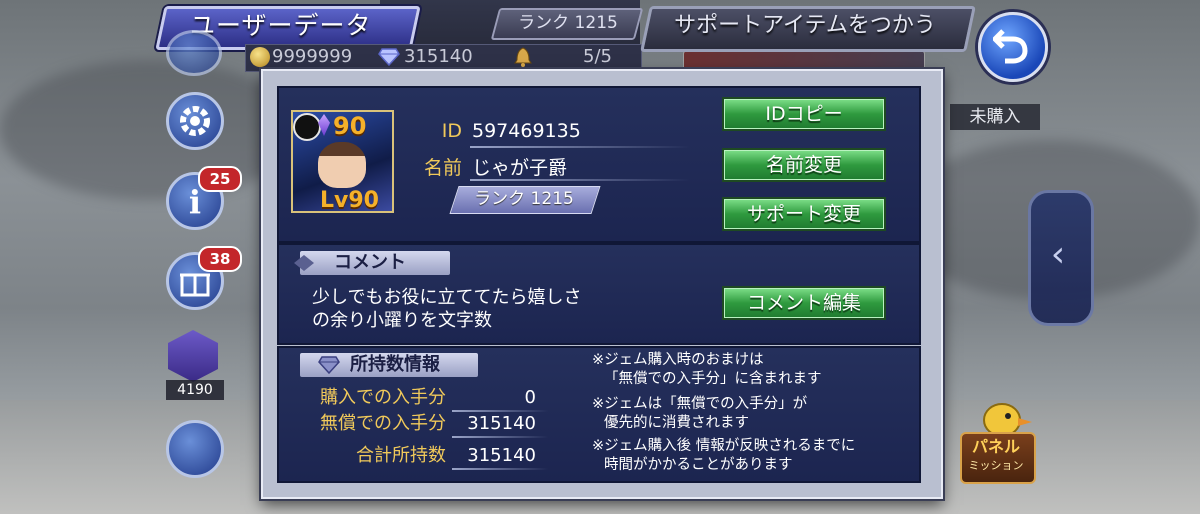 Image resolution: width=1200 pixels, height=514 pixels. I want to click on id-underline, so click(580, 147).